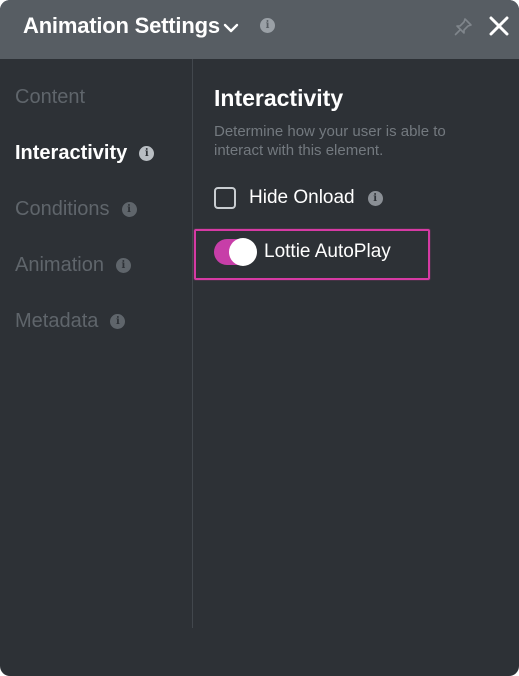 The width and height of the screenshot is (519, 676). I want to click on lottie-autoplay-highlight: Lottie AutoPlay, so click(312, 254).